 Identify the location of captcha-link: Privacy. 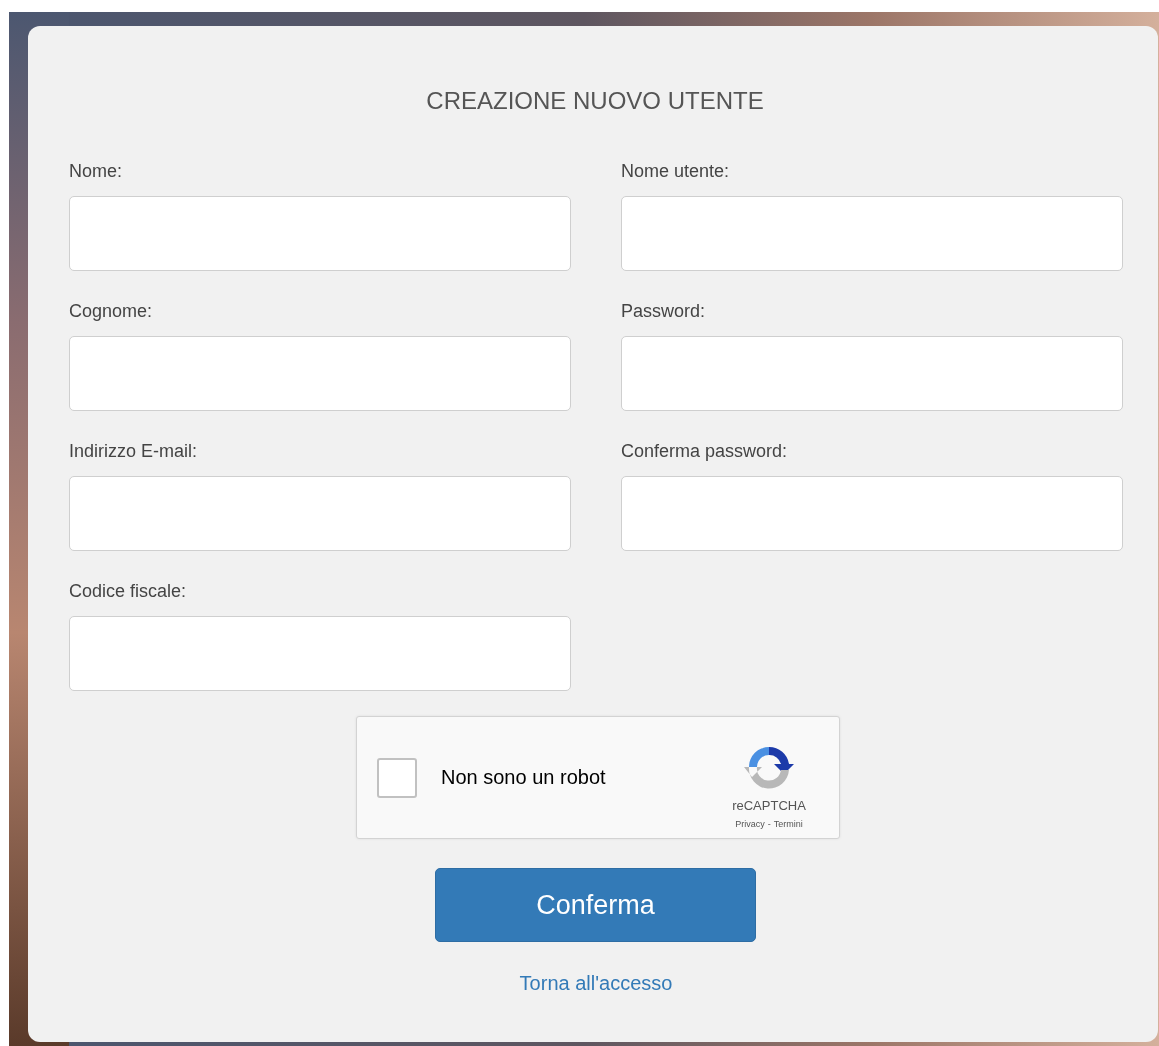
(750, 824).